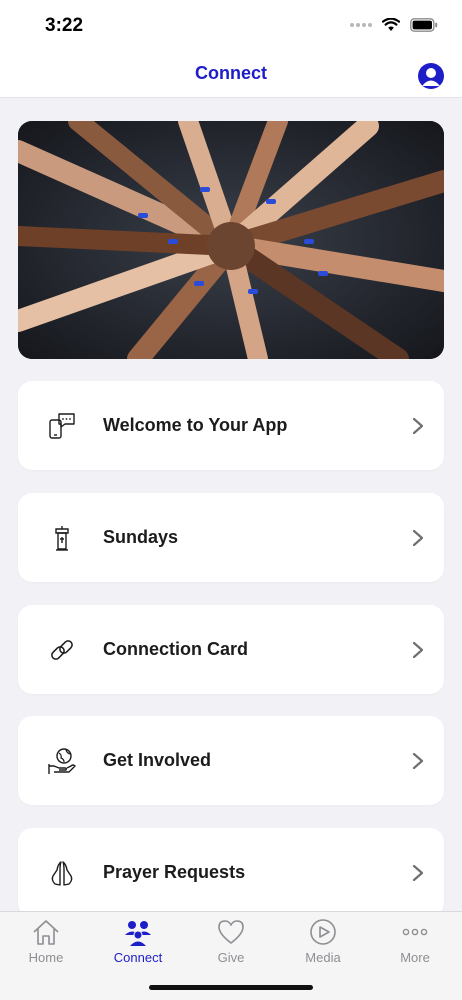 The image size is (462, 1000). I want to click on menu-item-label: Welcome to Your App, so click(195, 425).